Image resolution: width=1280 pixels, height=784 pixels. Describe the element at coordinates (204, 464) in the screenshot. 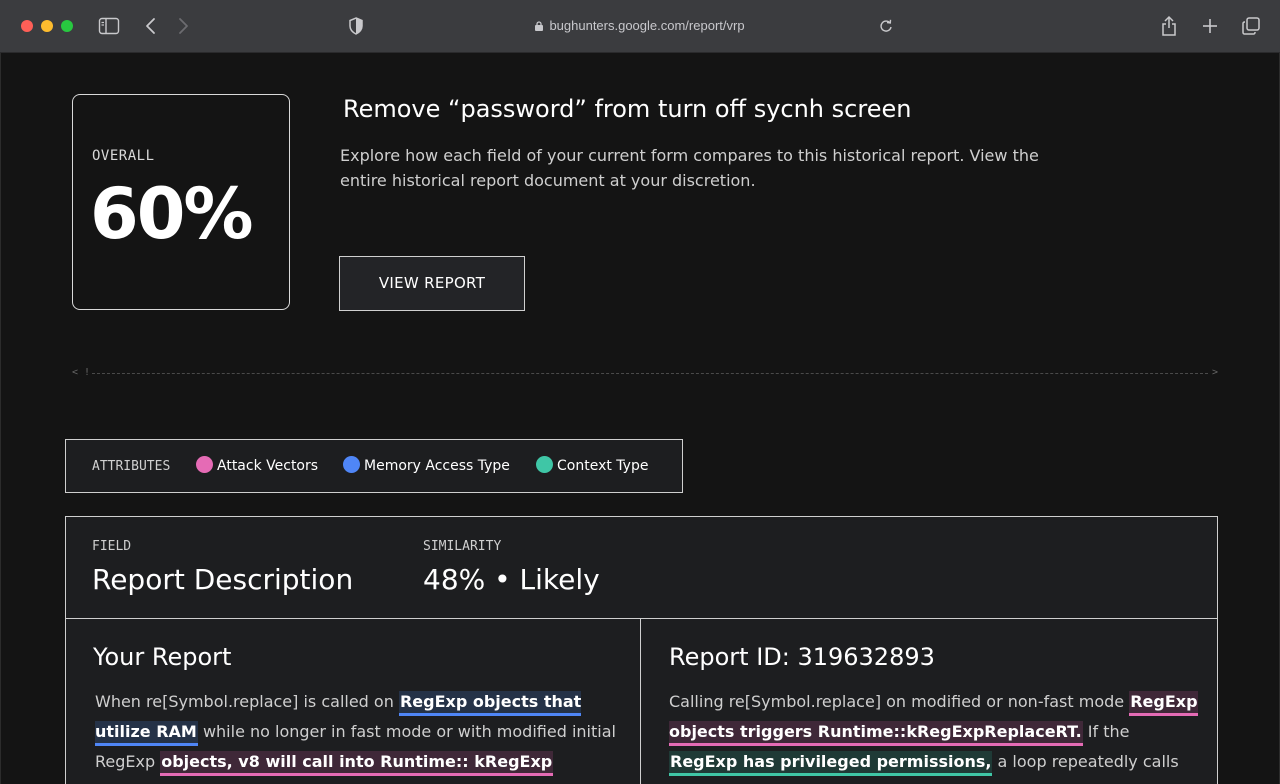

I see `pink-dot-icon` at that location.